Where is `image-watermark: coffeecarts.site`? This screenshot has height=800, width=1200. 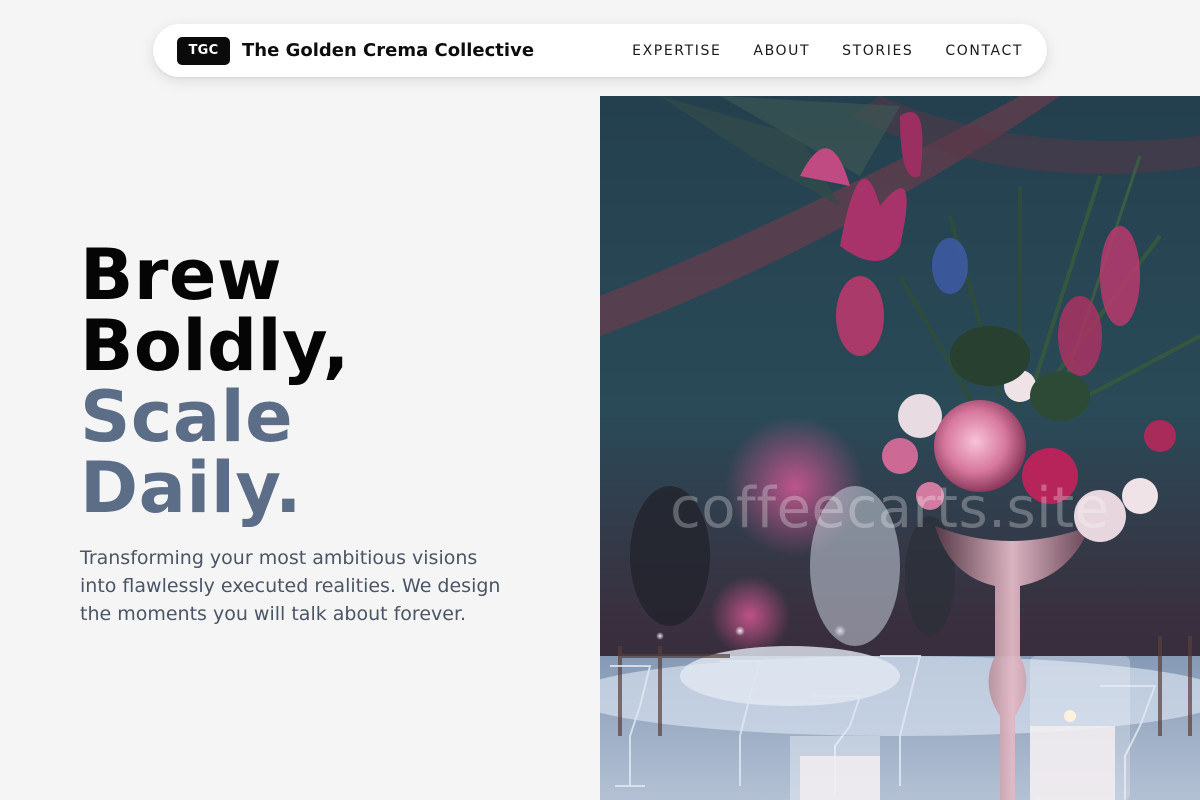
image-watermark: coffeecarts.site is located at coordinates (890, 508).